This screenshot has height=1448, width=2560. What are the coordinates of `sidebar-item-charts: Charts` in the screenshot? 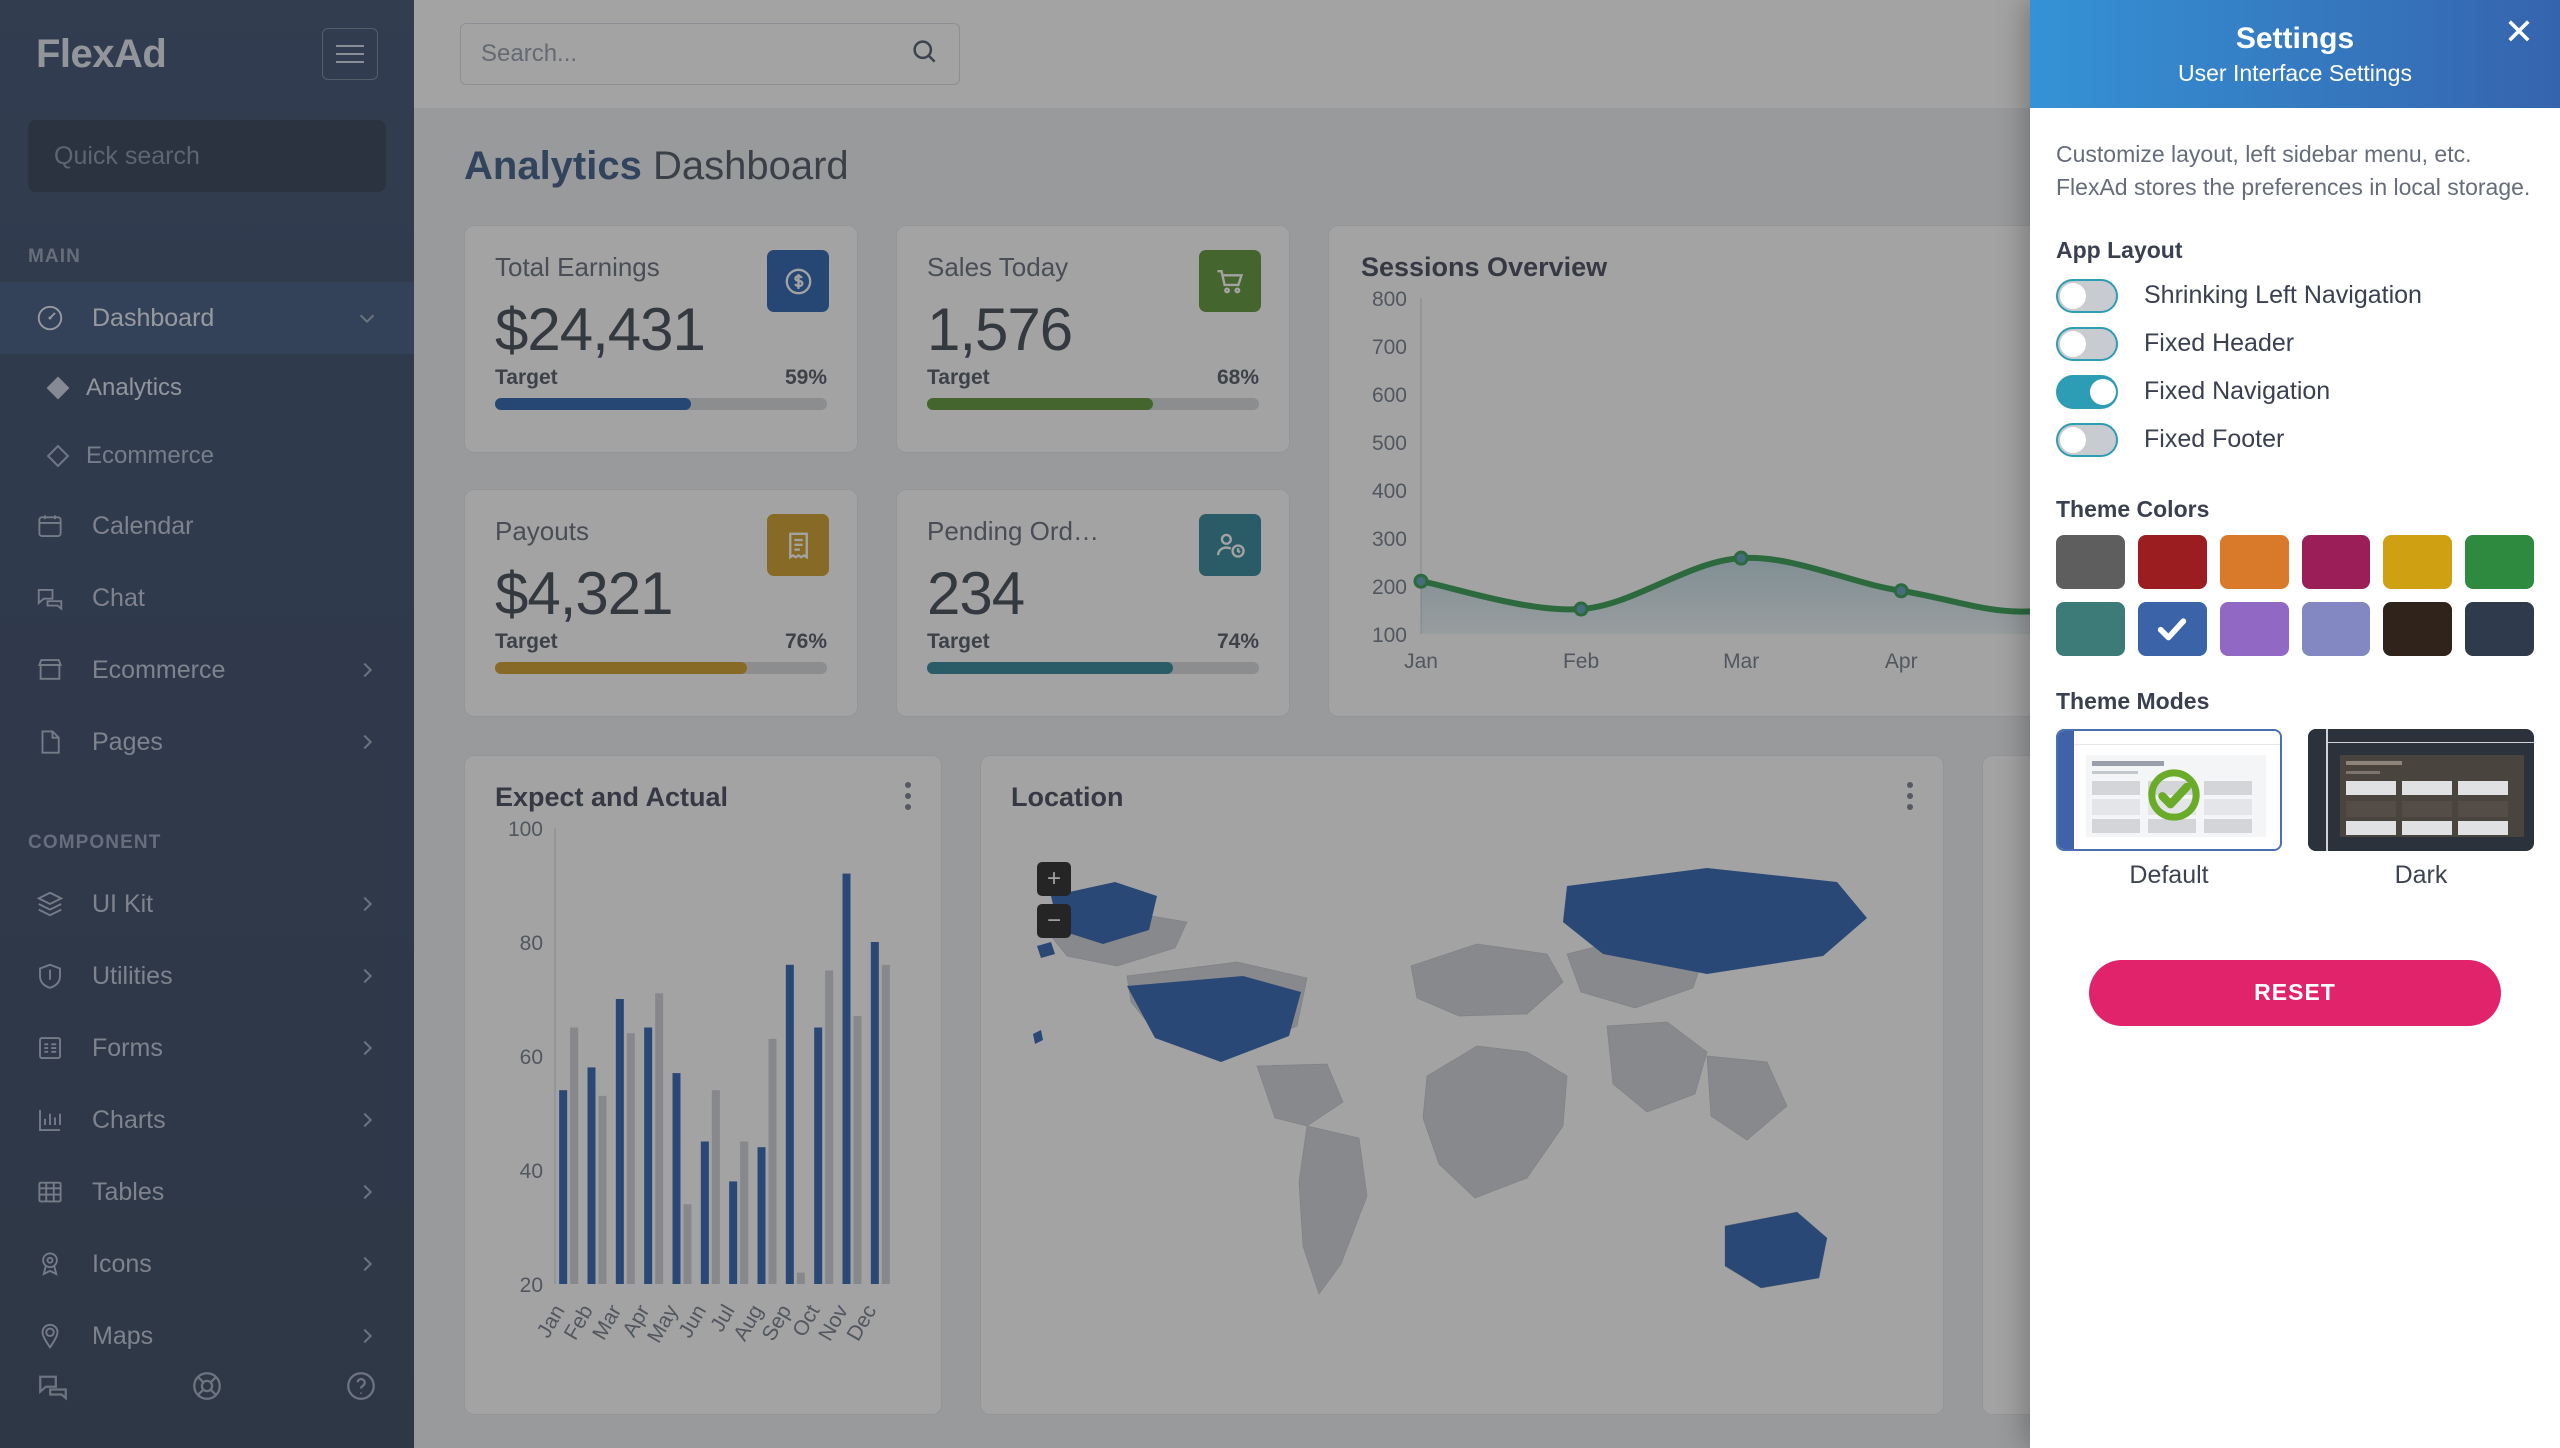 It's located at (207, 1120).